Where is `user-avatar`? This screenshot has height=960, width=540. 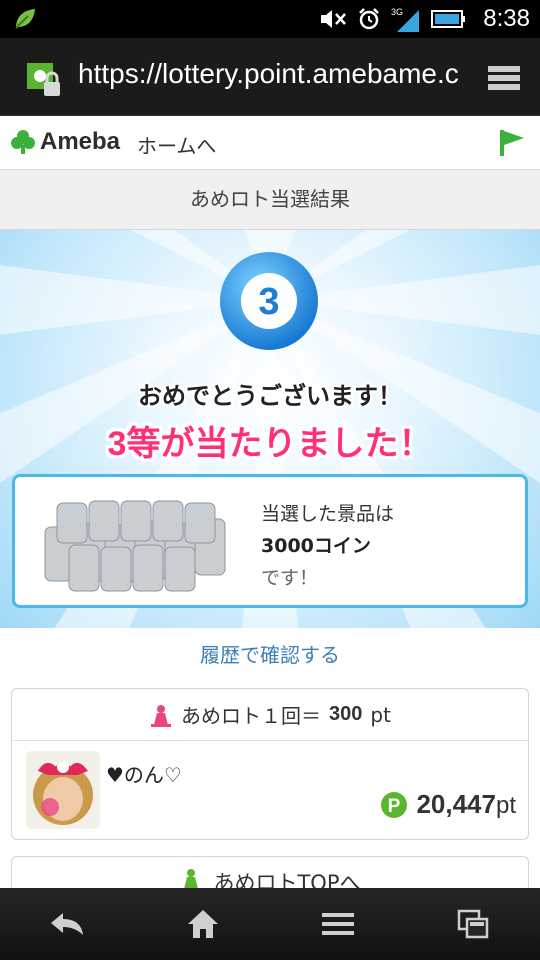
user-avatar is located at coordinates (63, 790).